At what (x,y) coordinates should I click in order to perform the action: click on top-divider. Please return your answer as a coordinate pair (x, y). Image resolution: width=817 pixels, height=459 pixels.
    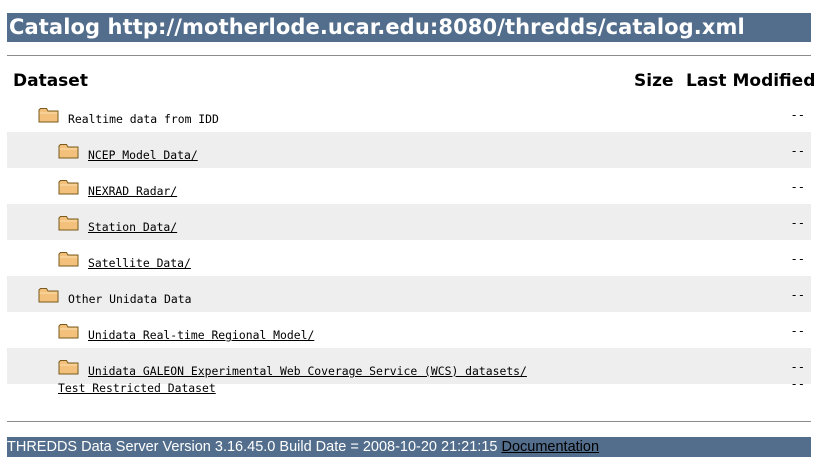
    Looking at the image, I should click on (409, 55).